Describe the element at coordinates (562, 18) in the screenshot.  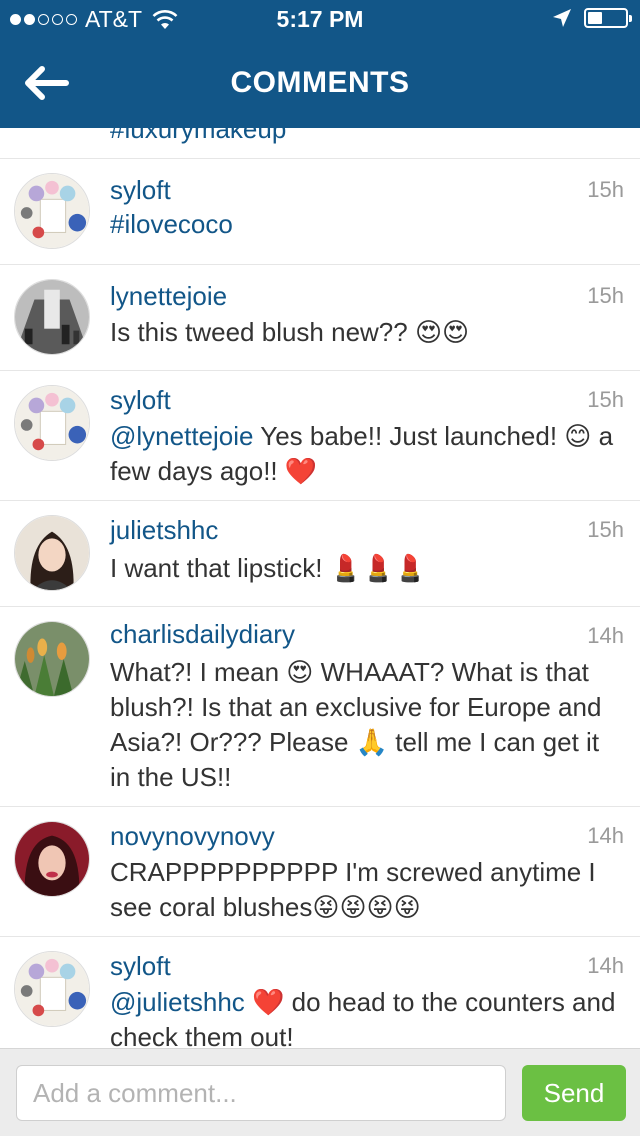
I see `location-arrow-icon` at that location.